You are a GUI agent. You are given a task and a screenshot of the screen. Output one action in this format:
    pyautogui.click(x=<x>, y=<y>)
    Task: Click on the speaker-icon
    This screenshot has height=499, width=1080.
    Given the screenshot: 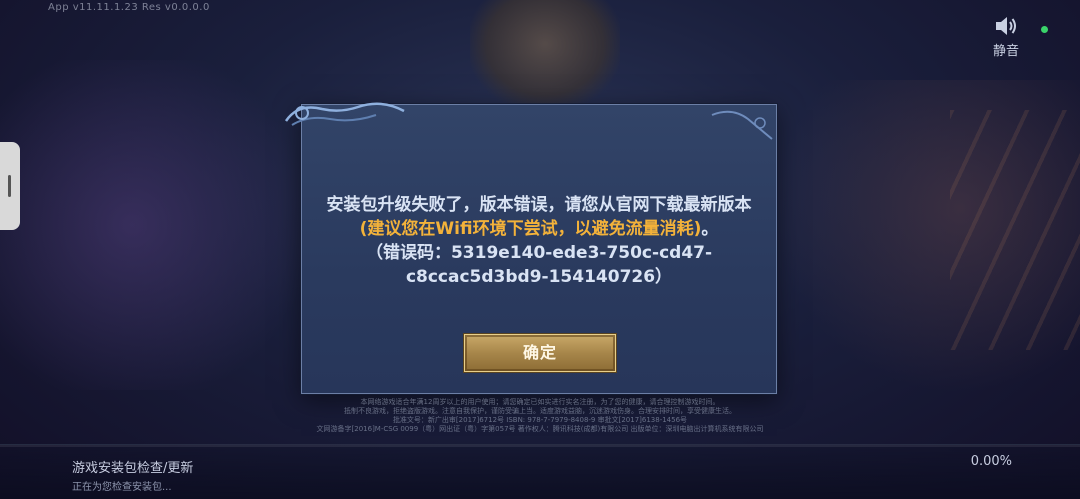 What is the action you would take?
    pyautogui.click(x=1006, y=26)
    